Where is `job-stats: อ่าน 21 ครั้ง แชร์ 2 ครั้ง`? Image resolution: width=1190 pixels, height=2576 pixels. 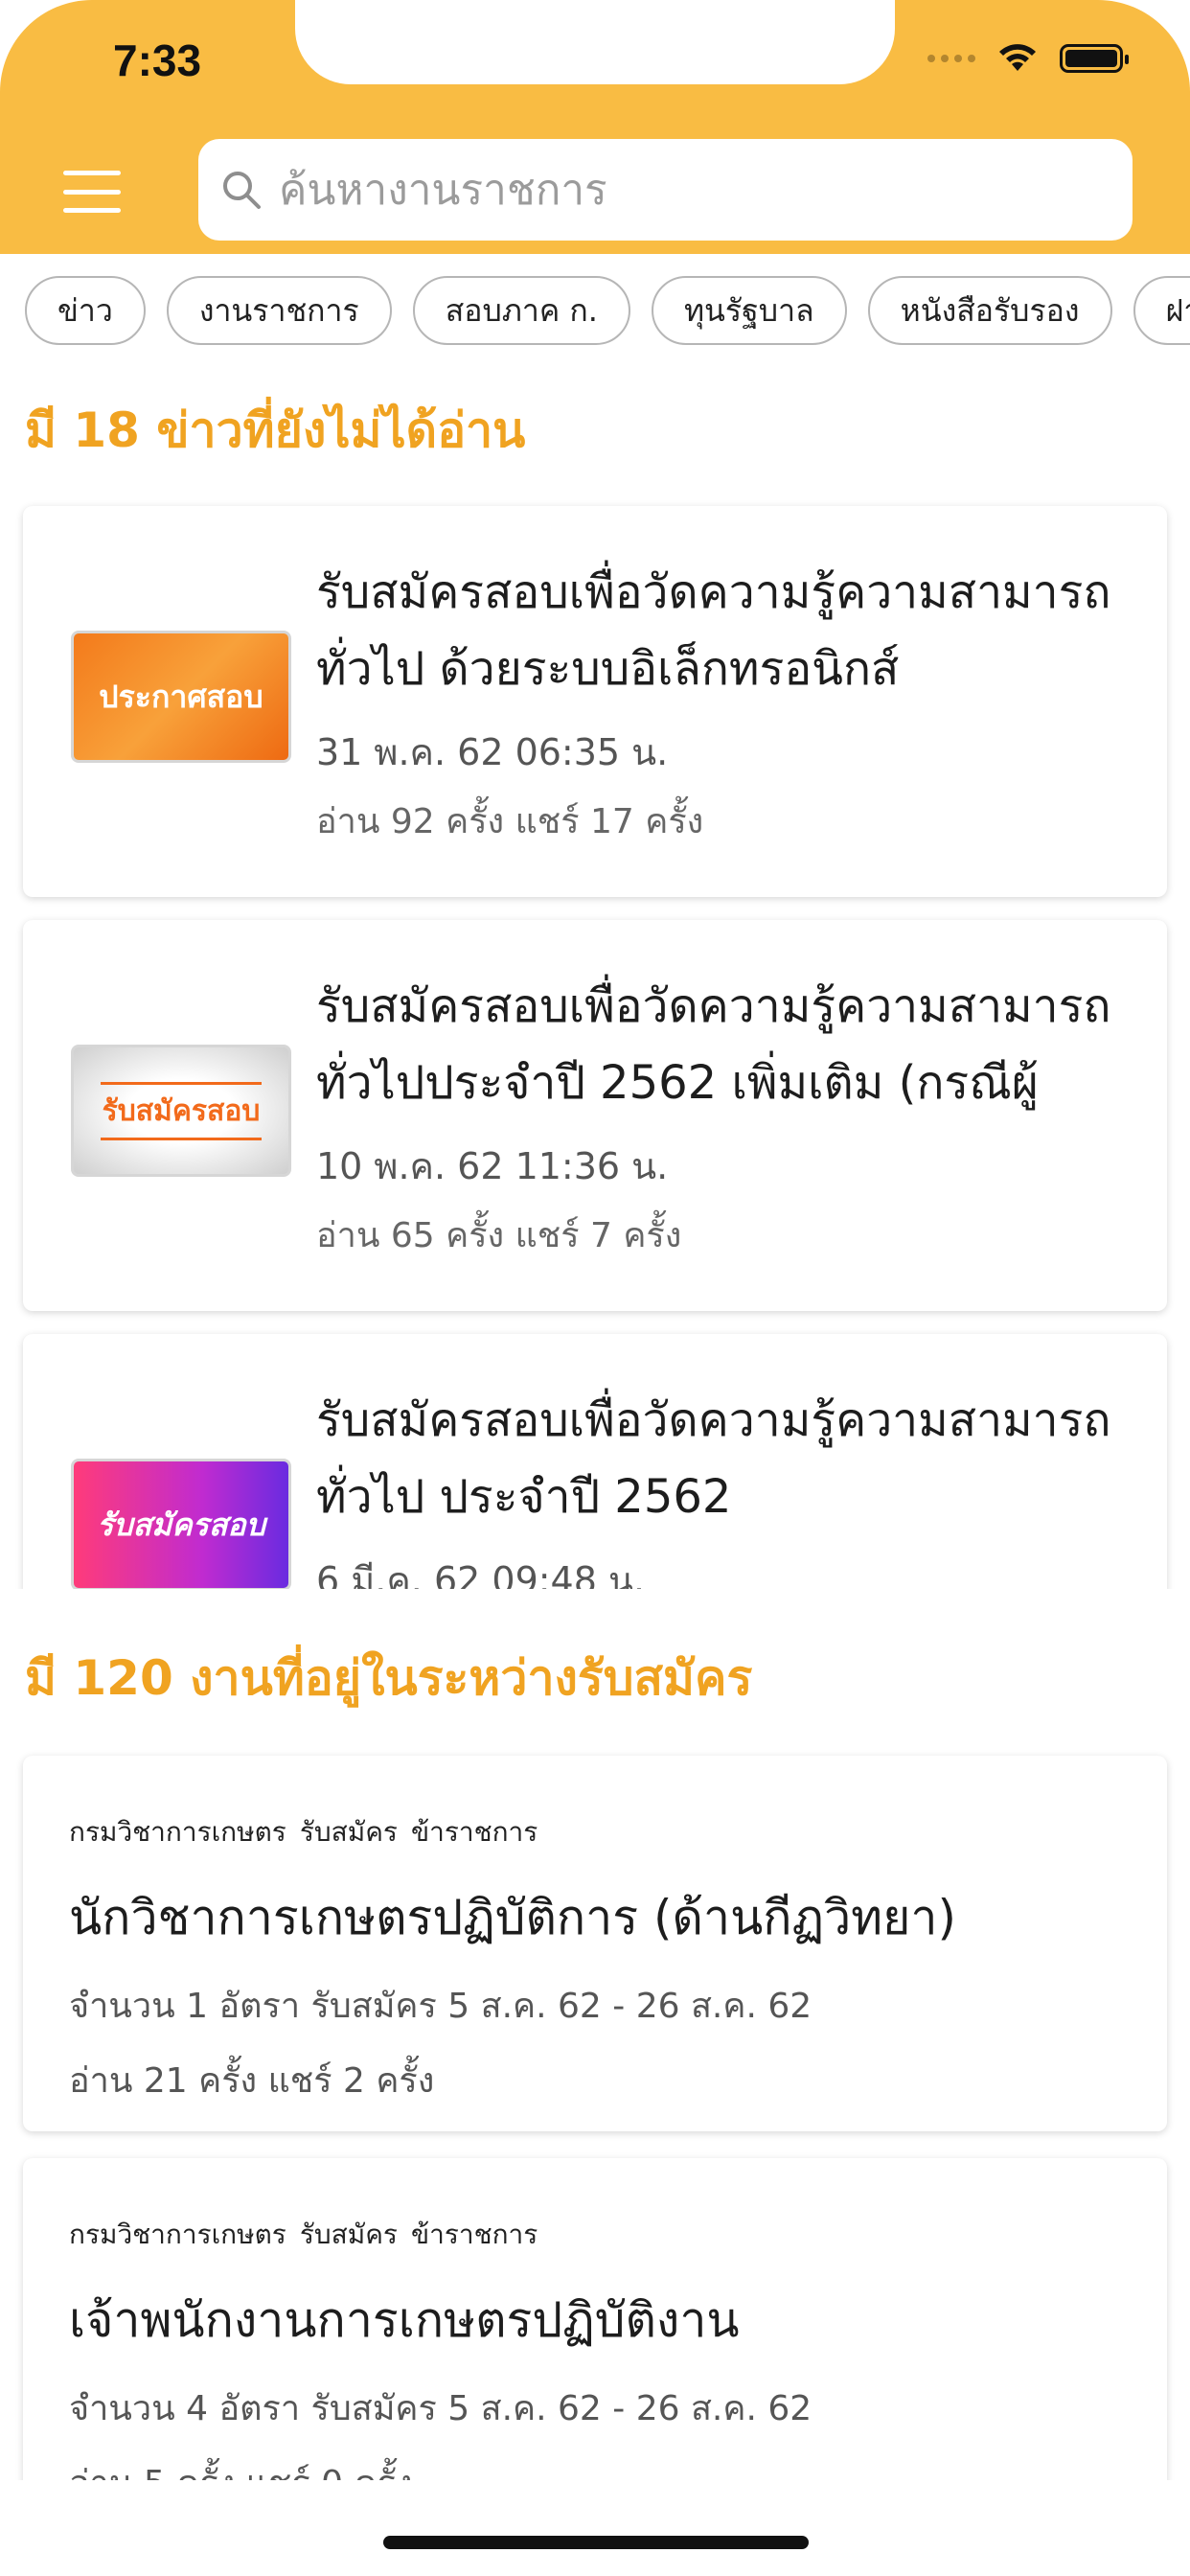
job-stats: อ่าน 21 ครั้ง แชร์ 2 ครั้ง is located at coordinates (252, 2081).